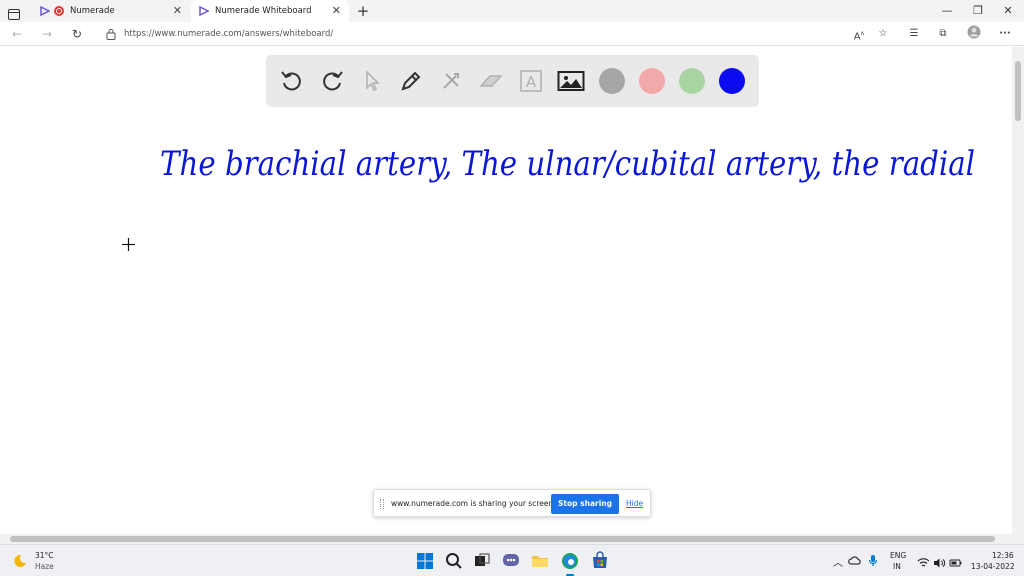 This screenshot has height=576, width=1024. Describe the element at coordinates (491, 81) in the screenshot. I see `eraser-icon` at that location.